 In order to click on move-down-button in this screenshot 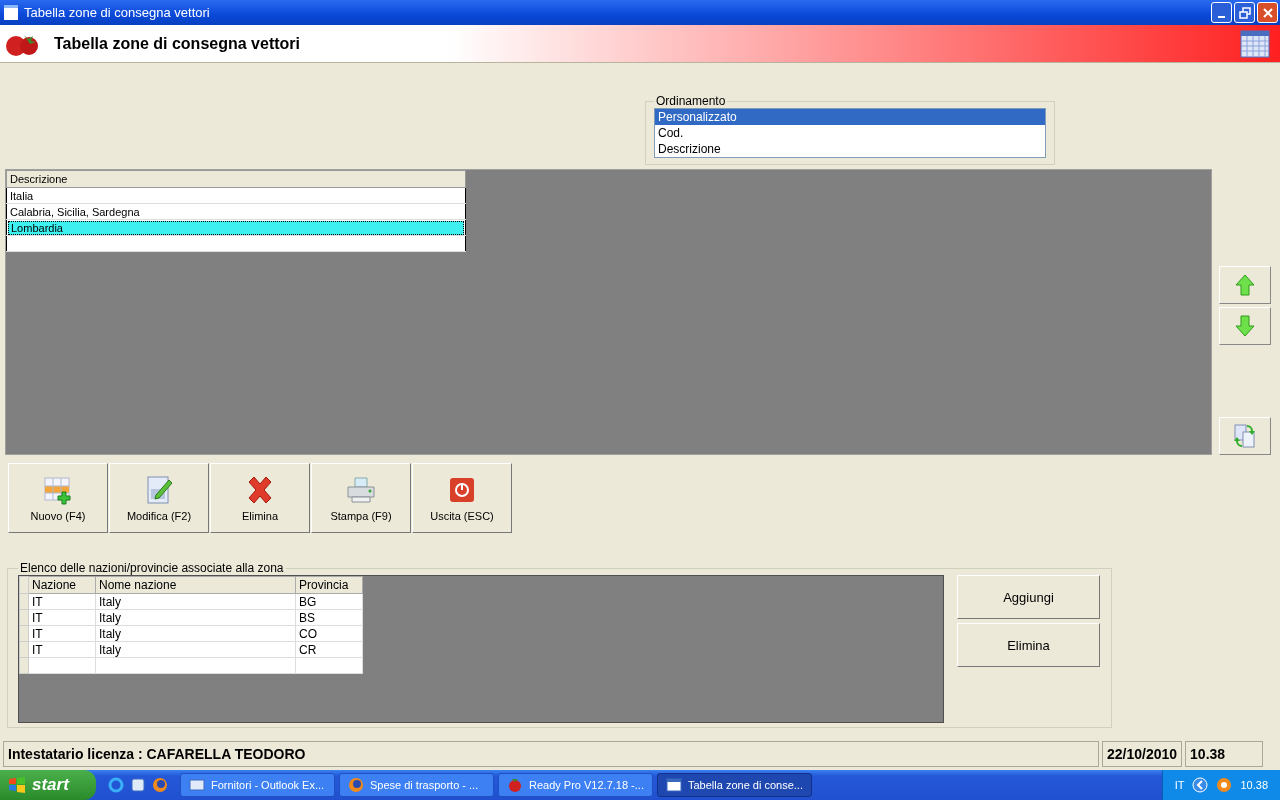, I will do `click(1245, 326)`.